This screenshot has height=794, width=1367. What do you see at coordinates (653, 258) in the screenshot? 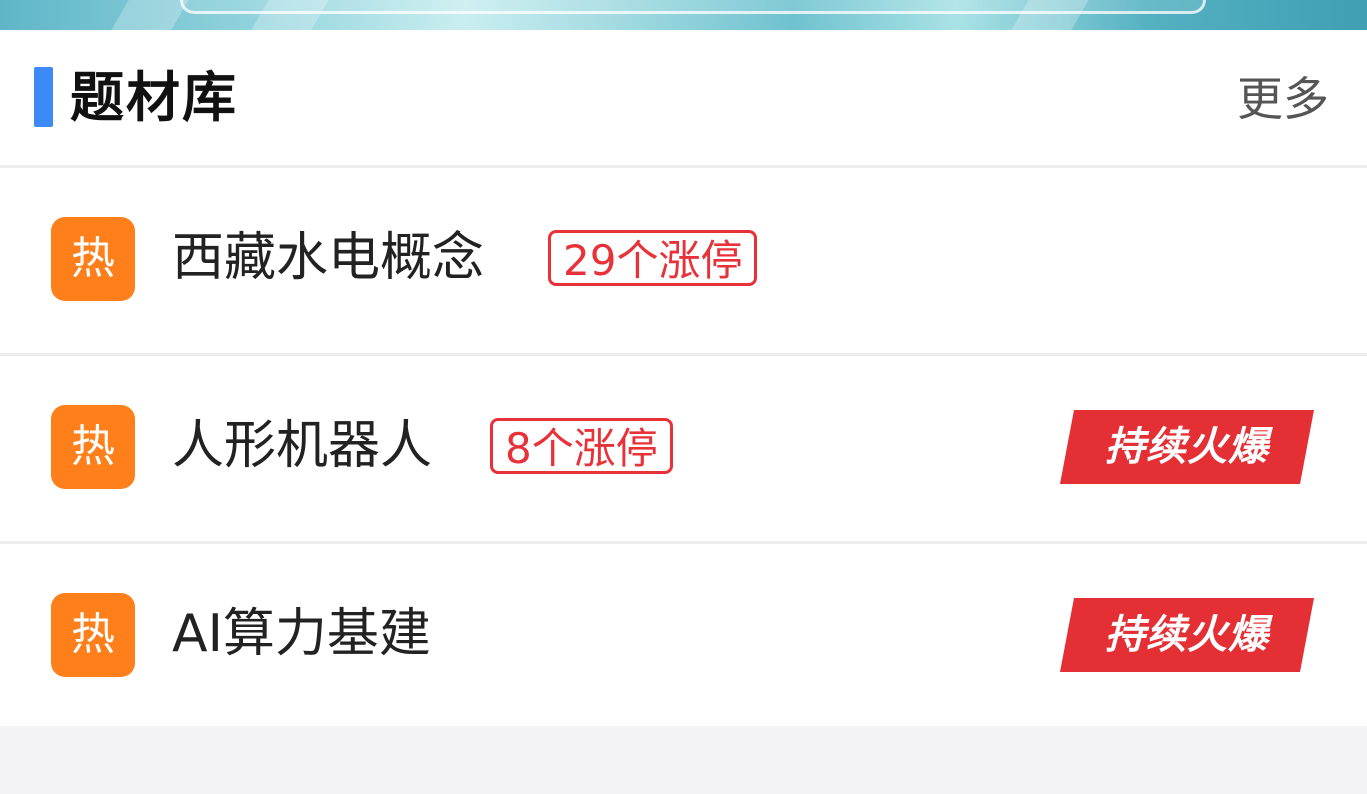
I see `limit-up-badge: 29个涨停` at bounding box center [653, 258].